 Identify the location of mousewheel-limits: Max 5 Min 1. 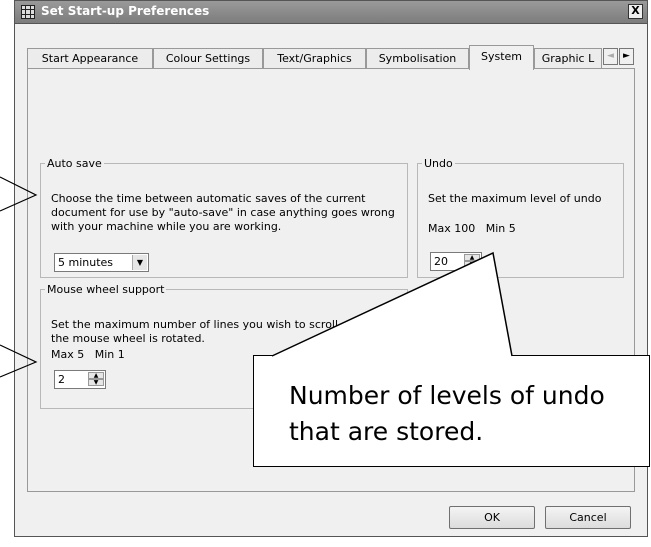
(88, 354).